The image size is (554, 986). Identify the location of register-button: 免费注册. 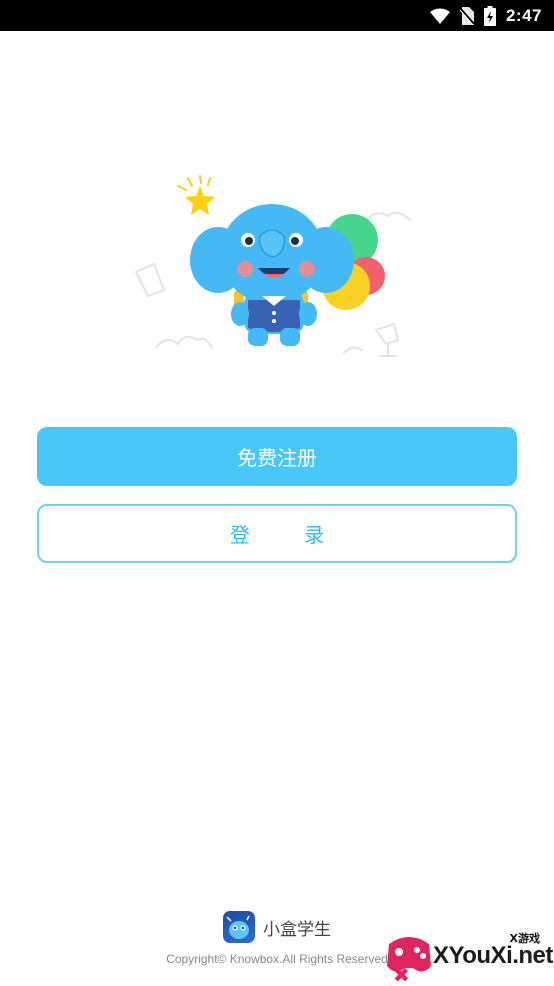
(277, 456).